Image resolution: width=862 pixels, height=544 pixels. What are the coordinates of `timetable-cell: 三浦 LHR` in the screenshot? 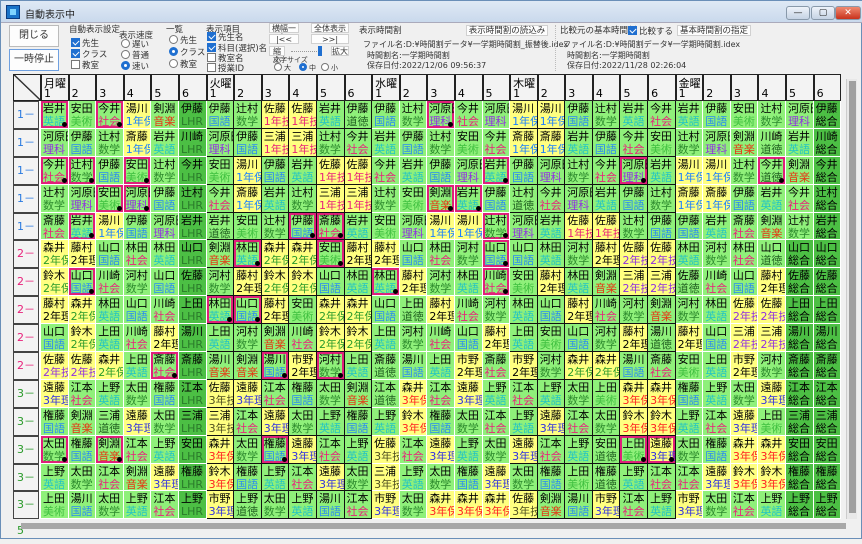 It's located at (192, 421).